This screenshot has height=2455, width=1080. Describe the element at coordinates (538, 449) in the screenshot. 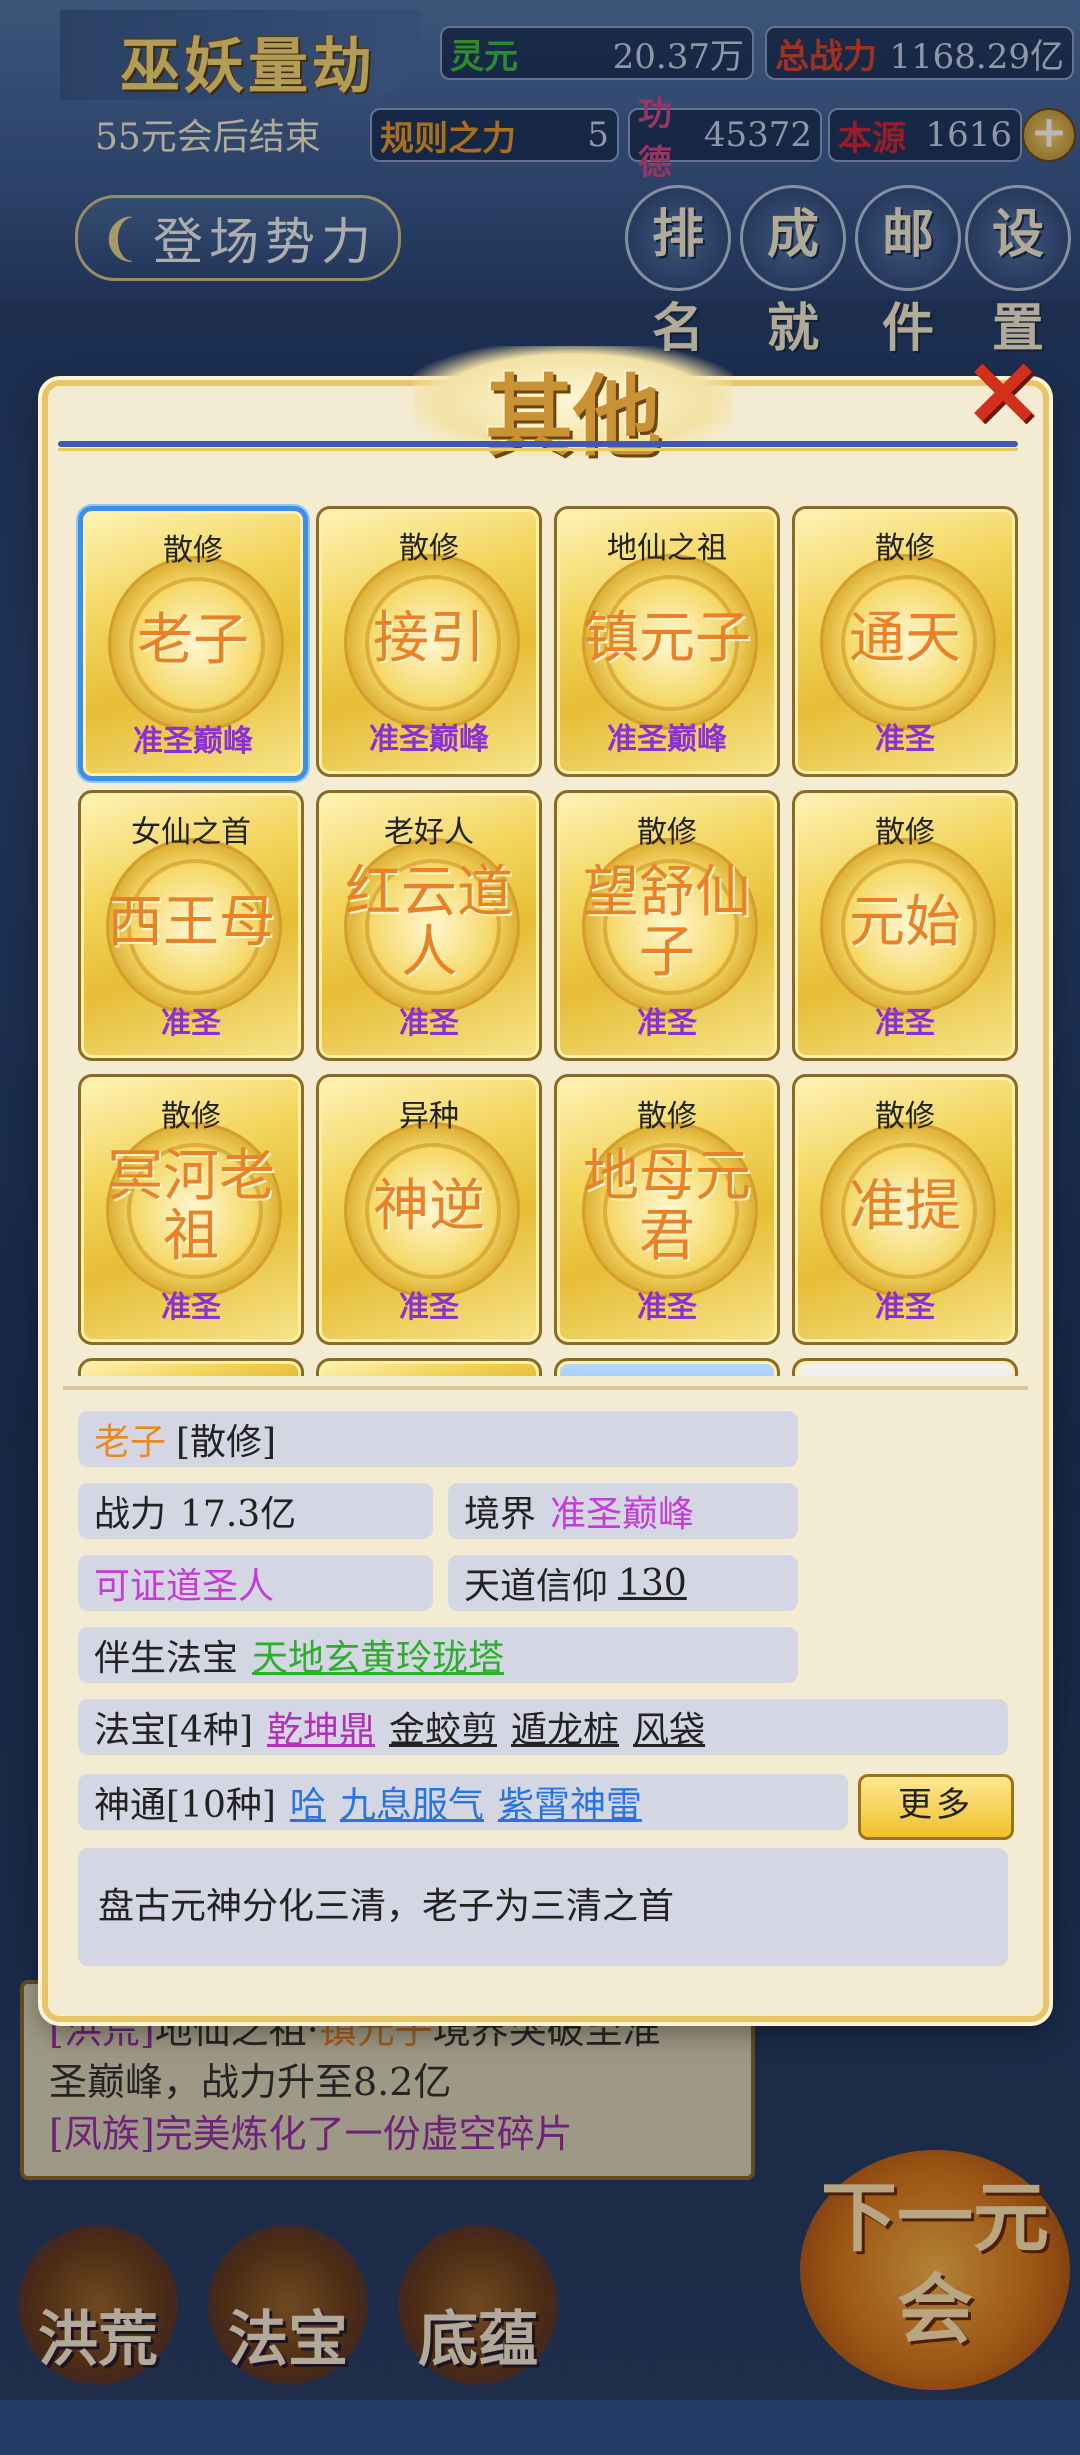

I see `modal-divider-gold` at that location.